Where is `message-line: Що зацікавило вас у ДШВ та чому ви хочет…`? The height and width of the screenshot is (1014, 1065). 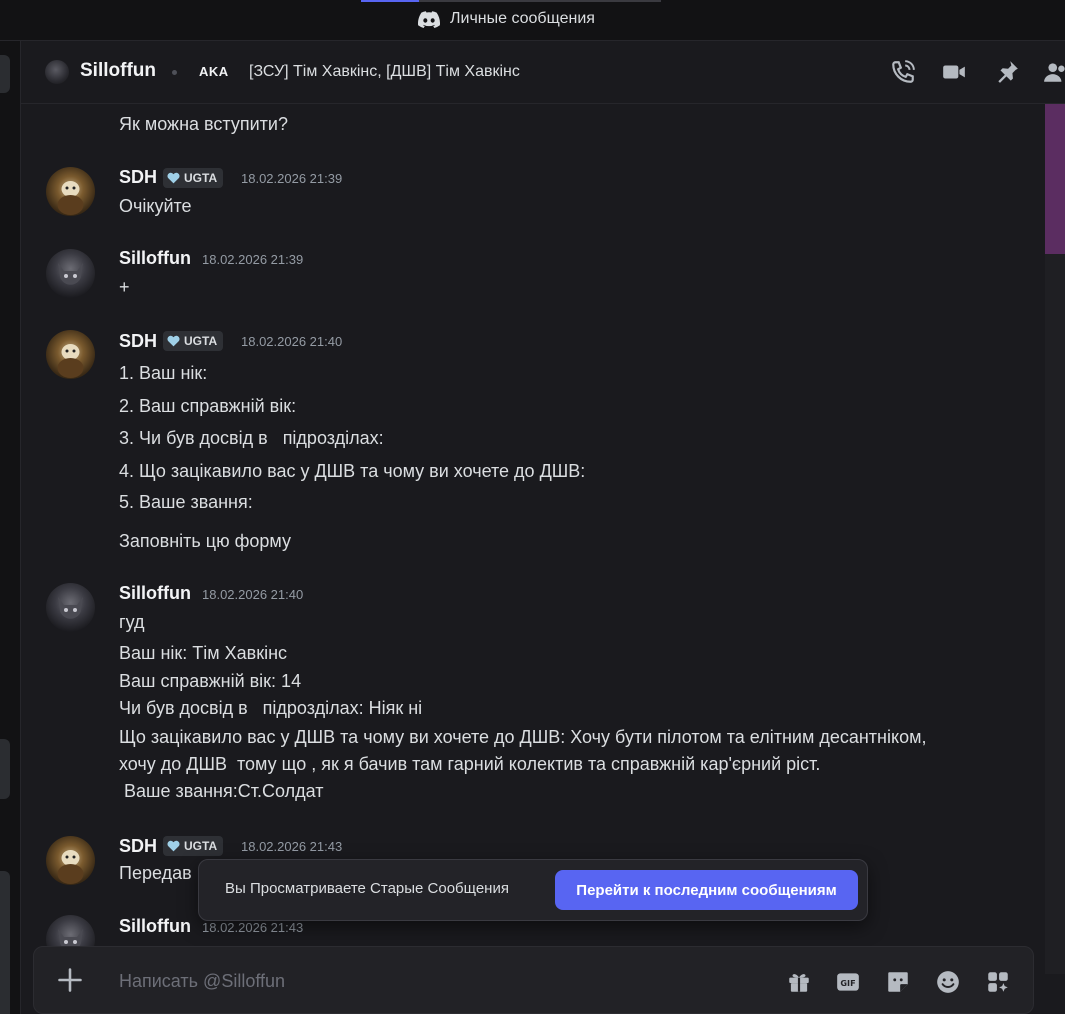 message-line: Що зацікавило вас у ДШВ та чому ви хочет… is located at coordinates (523, 737).